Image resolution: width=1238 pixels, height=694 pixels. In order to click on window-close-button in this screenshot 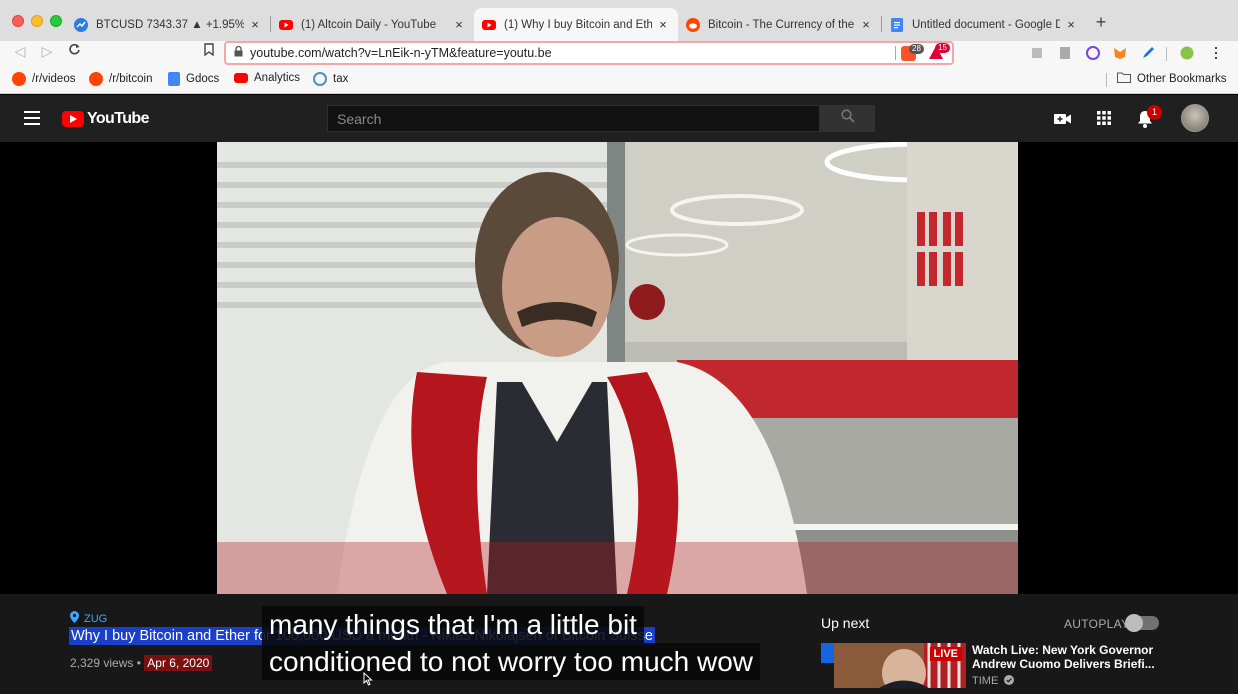, I will do `click(18, 21)`.